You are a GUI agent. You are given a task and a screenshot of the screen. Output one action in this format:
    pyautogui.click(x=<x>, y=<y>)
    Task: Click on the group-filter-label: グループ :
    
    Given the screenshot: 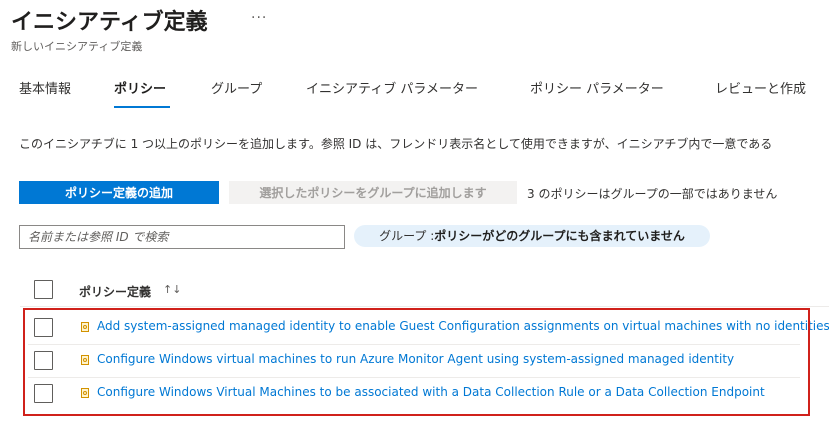 What is the action you would take?
    pyautogui.click(x=407, y=236)
    